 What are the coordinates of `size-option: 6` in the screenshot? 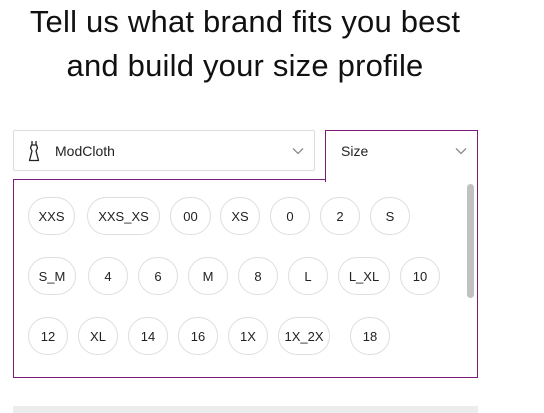 It's located at (158, 276).